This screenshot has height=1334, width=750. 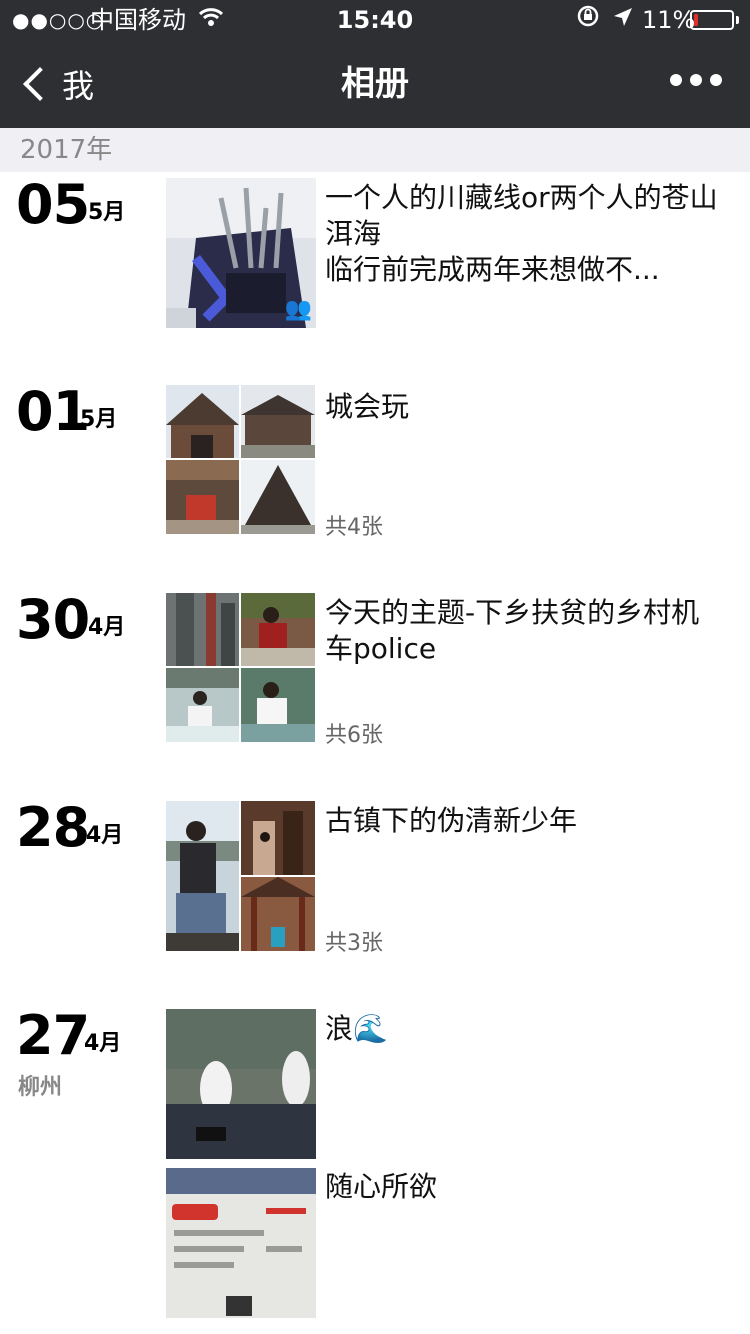 I want to click on entry-caption: 随心所欲, so click(x=525, y=1187).